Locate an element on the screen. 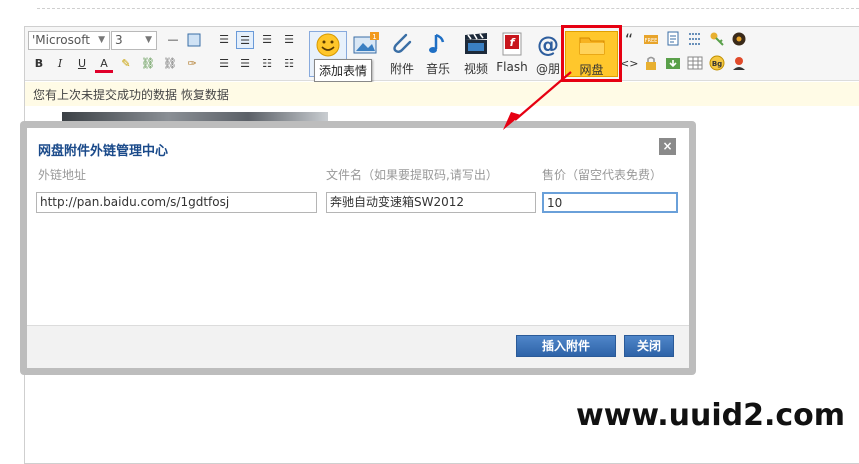 The image size is (859, 464). svg-text: Bg is located at coordinates (717, 64).